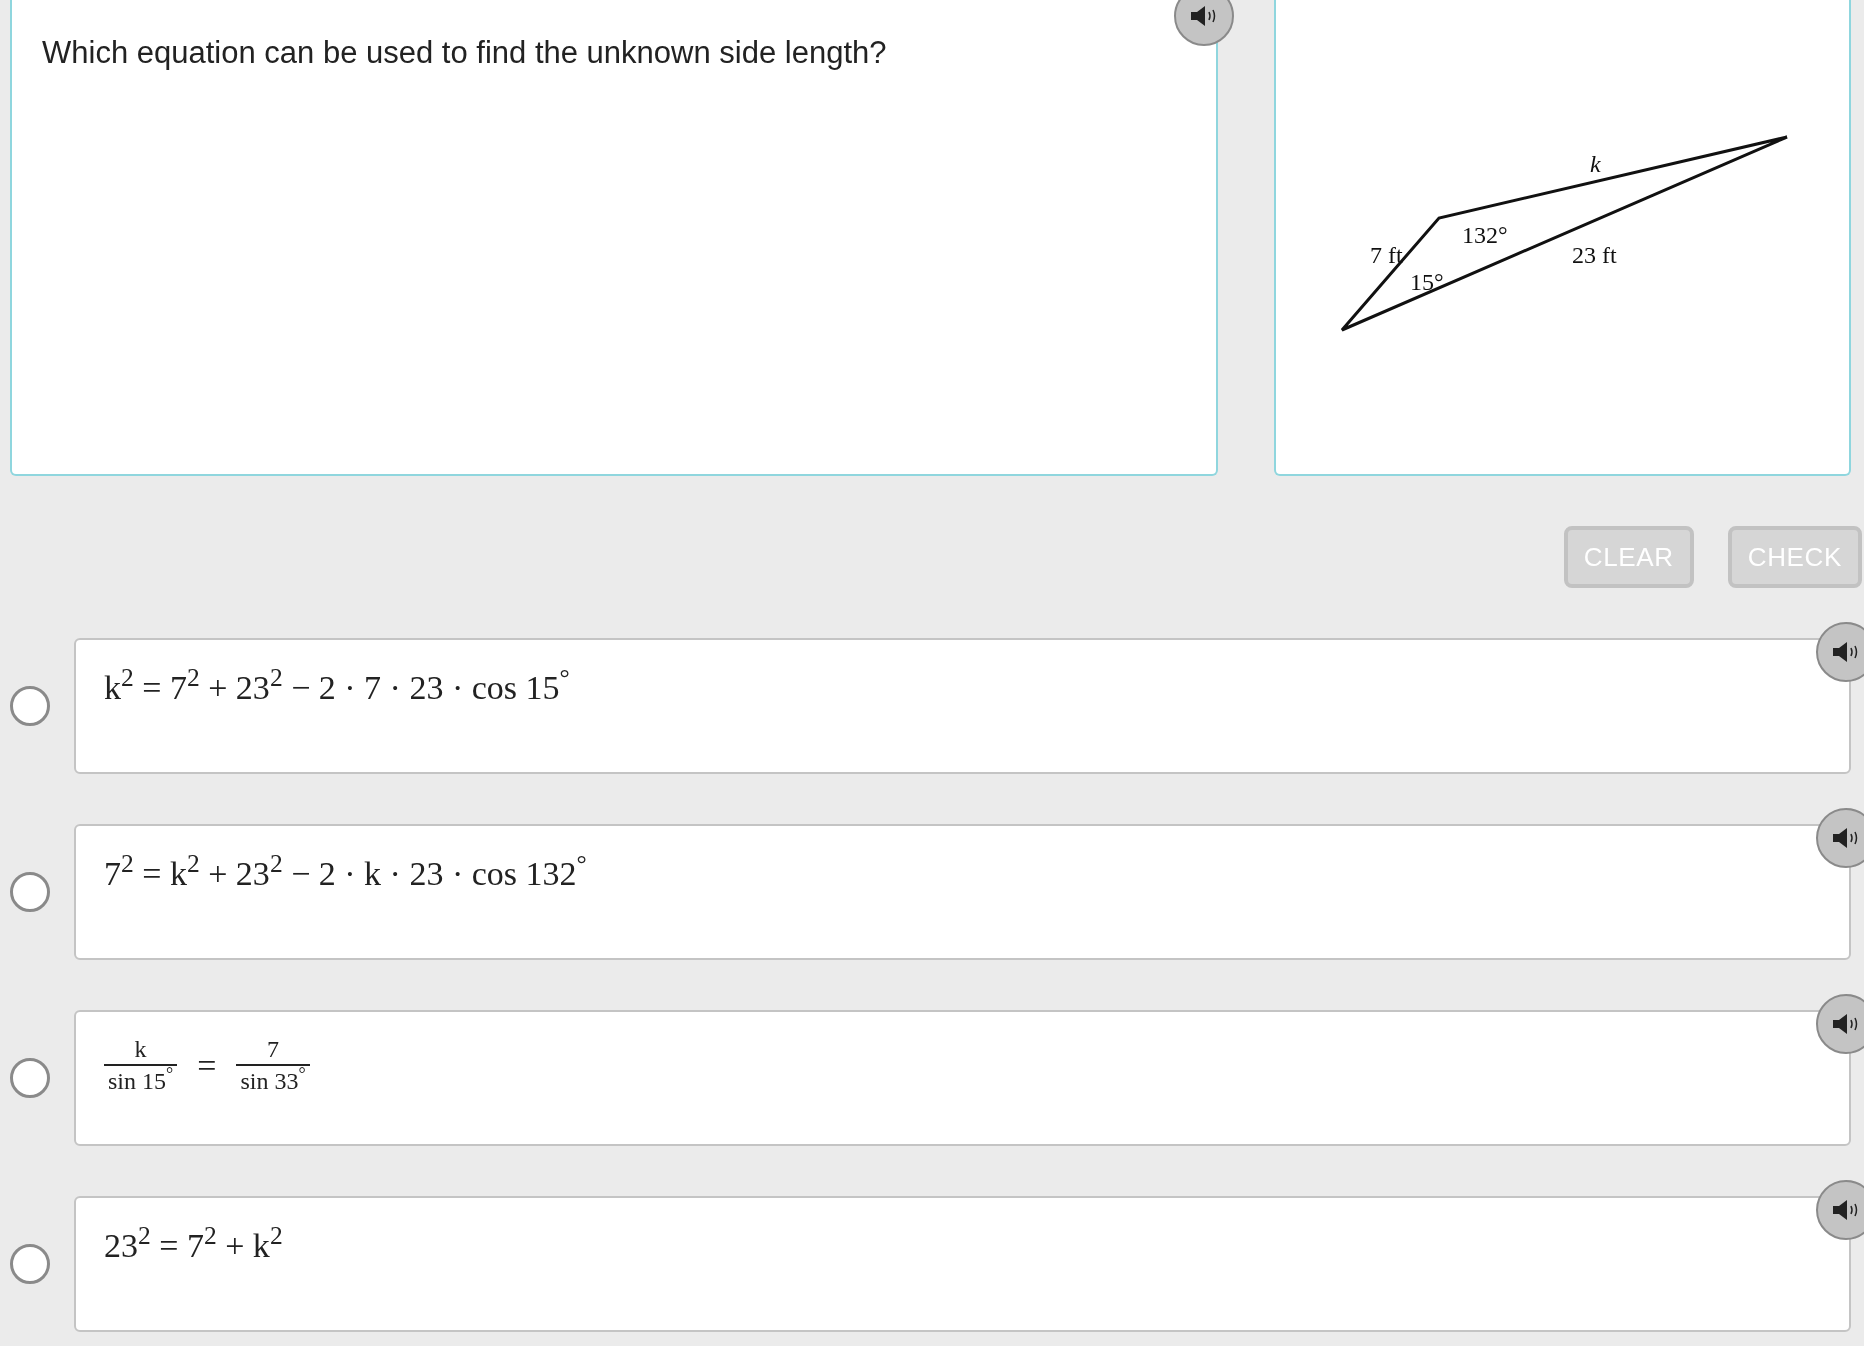 The image size is (1864, 1346). Describe the element at coordinates (345, 871) in the screenshot. I see `equation: 7$^{2}$ = k$^{2}$ + 23$^{2}$ − 2 · k · 23 · cos 132$^{°}$` at that location.